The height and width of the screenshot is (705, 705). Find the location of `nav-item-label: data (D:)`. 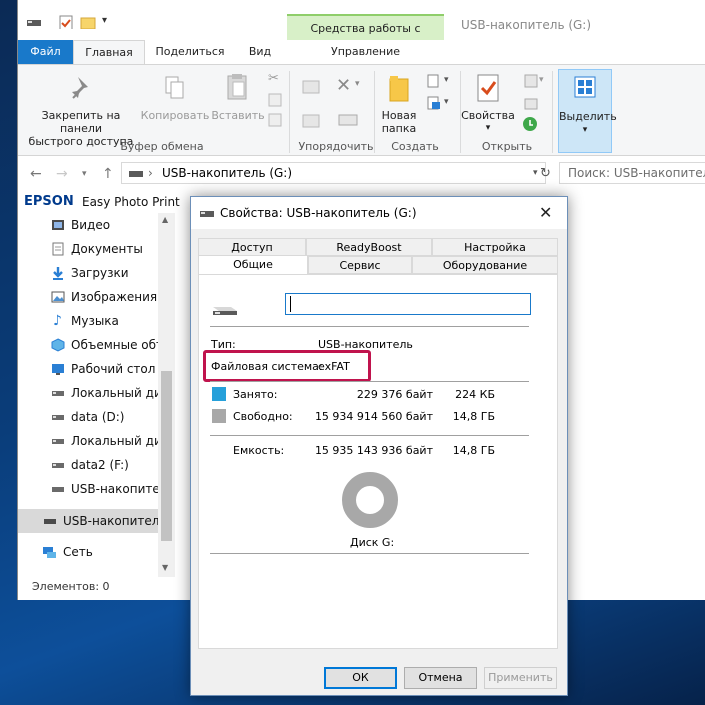

nav-item-label: data (D:) is located at coordinates (98, 417).